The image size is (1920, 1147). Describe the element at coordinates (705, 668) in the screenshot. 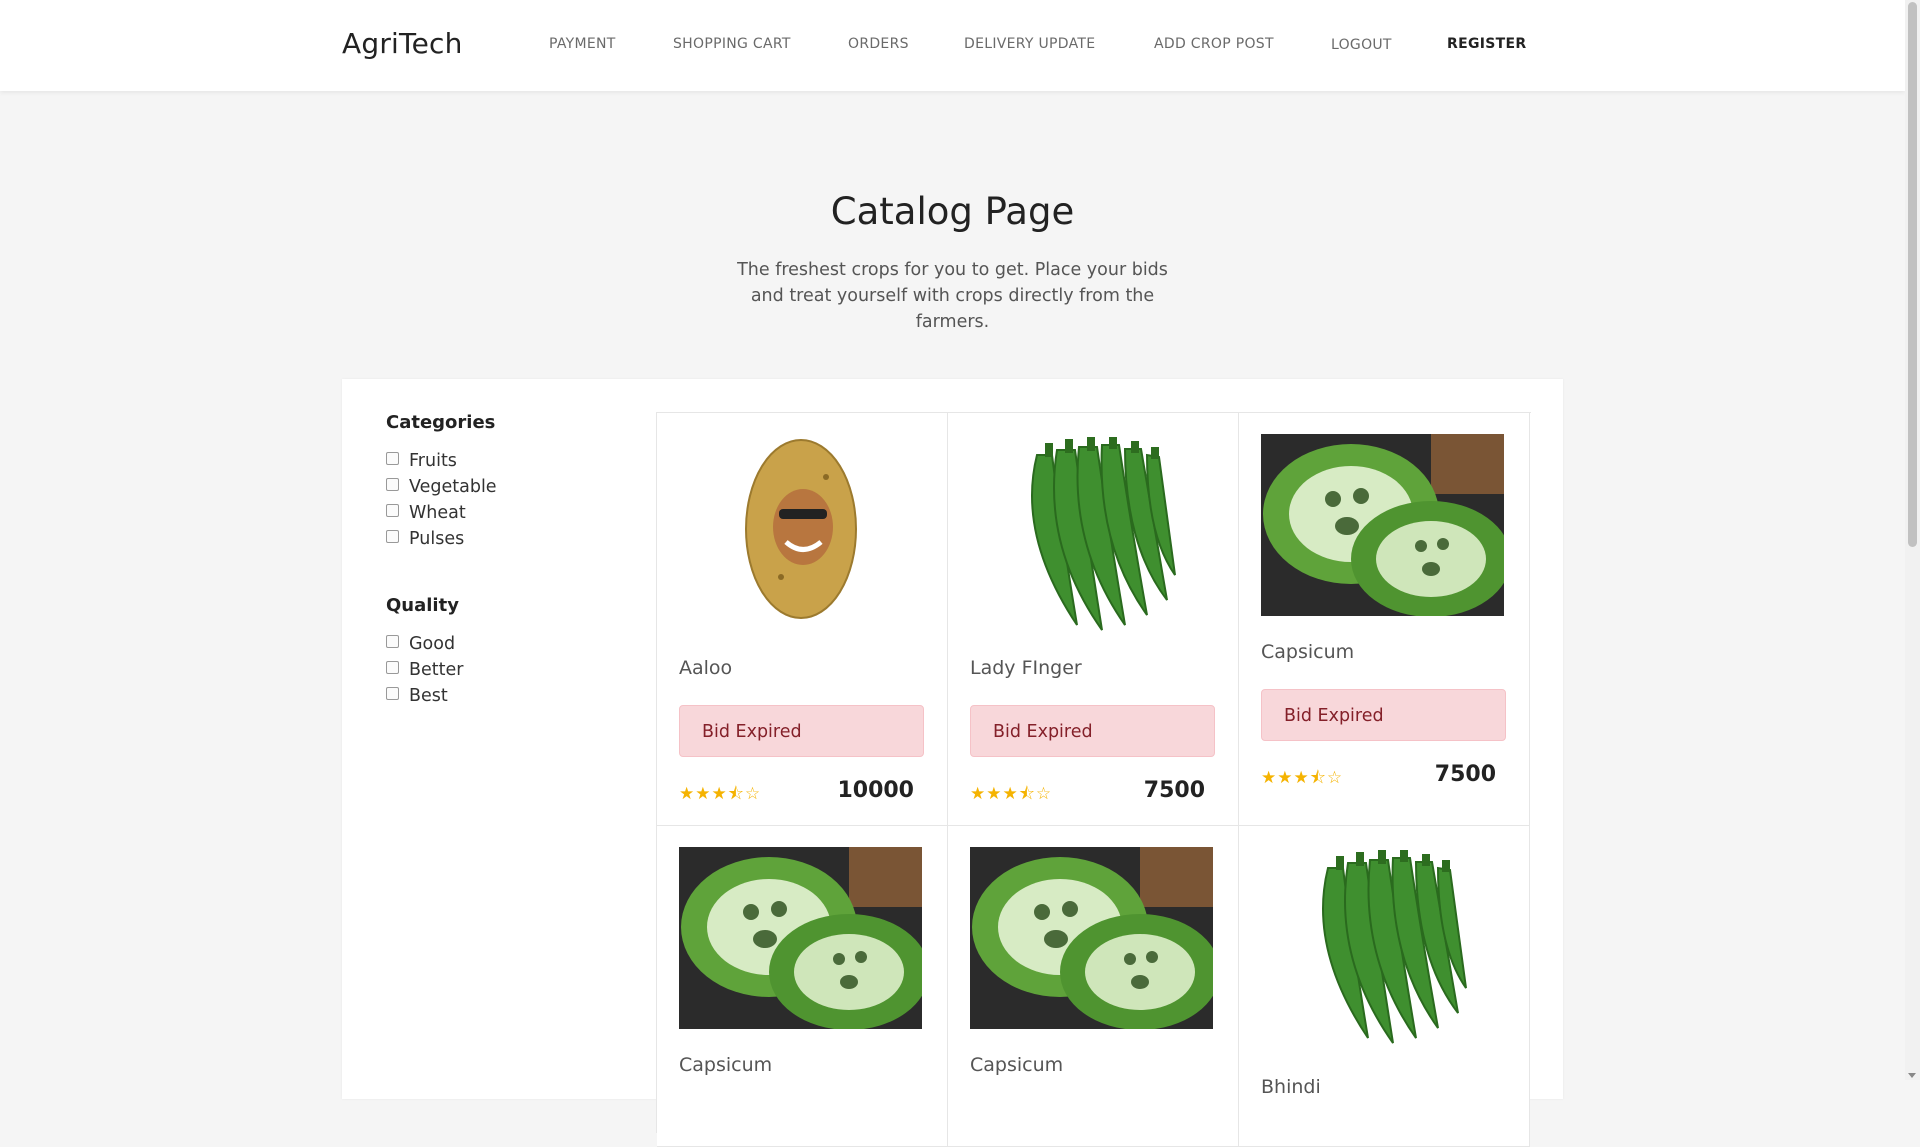

I see `product-name: Aaloo` at that location.